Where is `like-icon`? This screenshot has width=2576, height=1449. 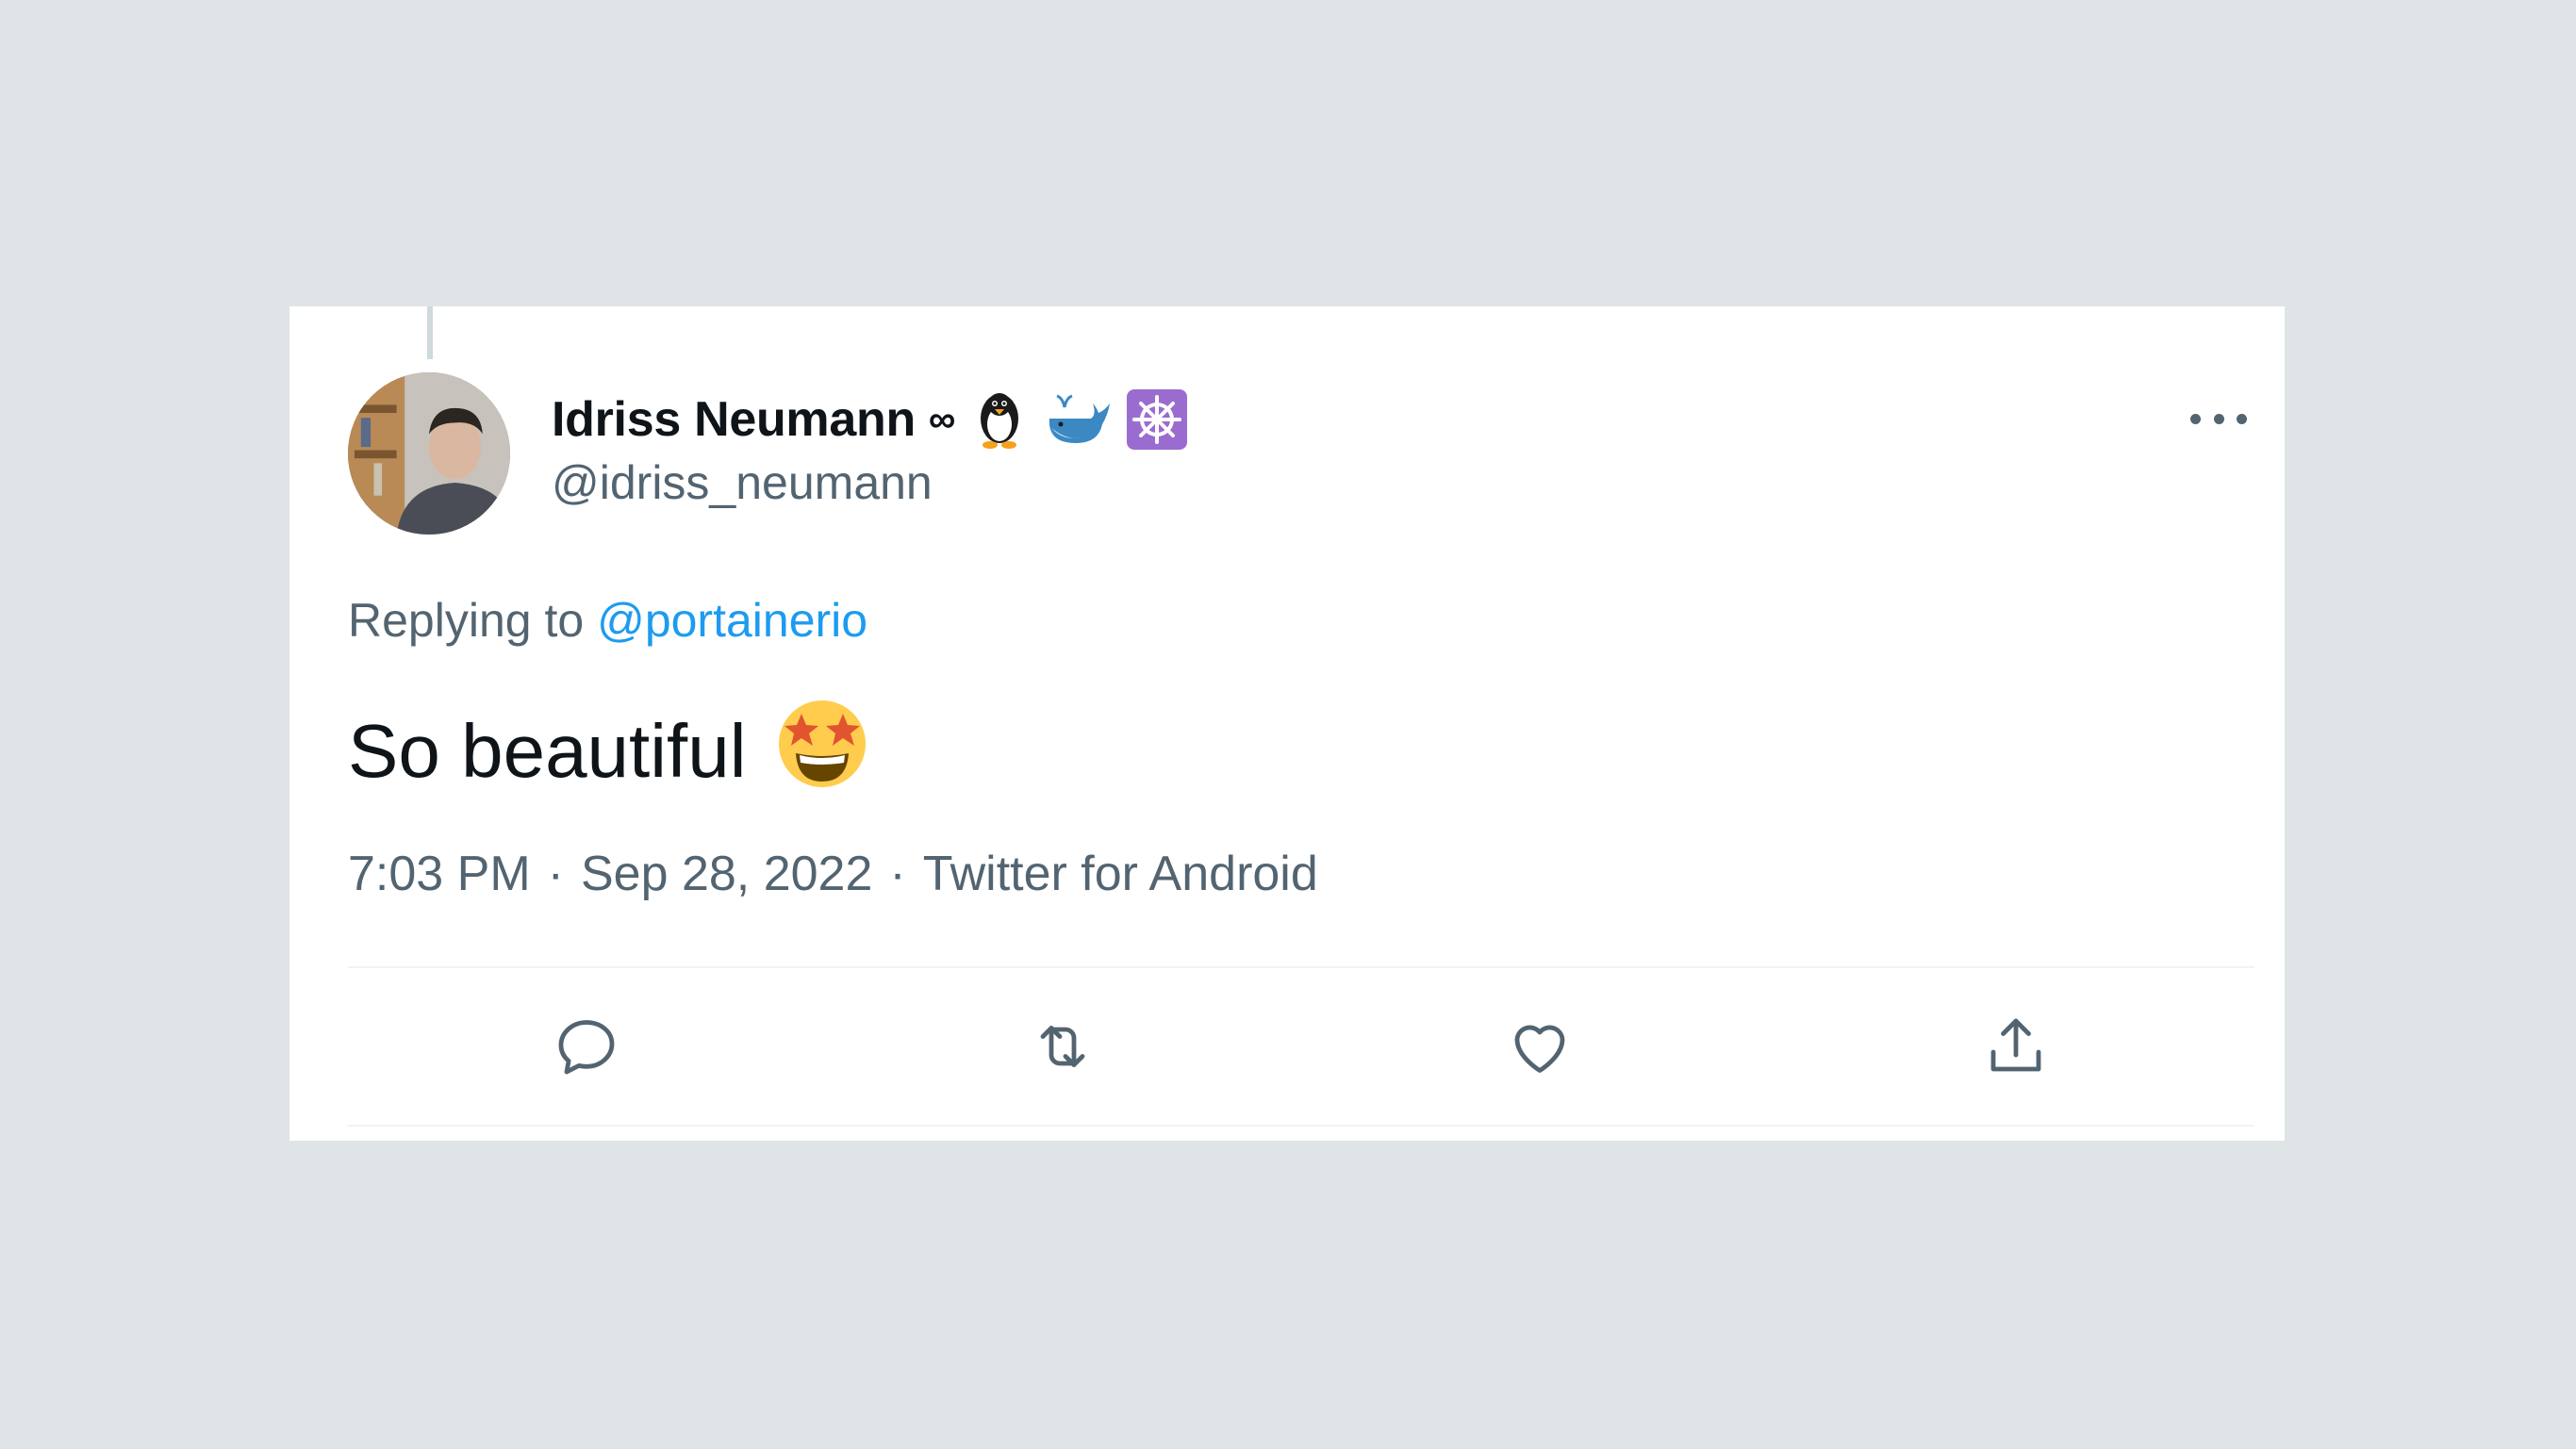
like-icon is located at coordinates (1539, 1049).